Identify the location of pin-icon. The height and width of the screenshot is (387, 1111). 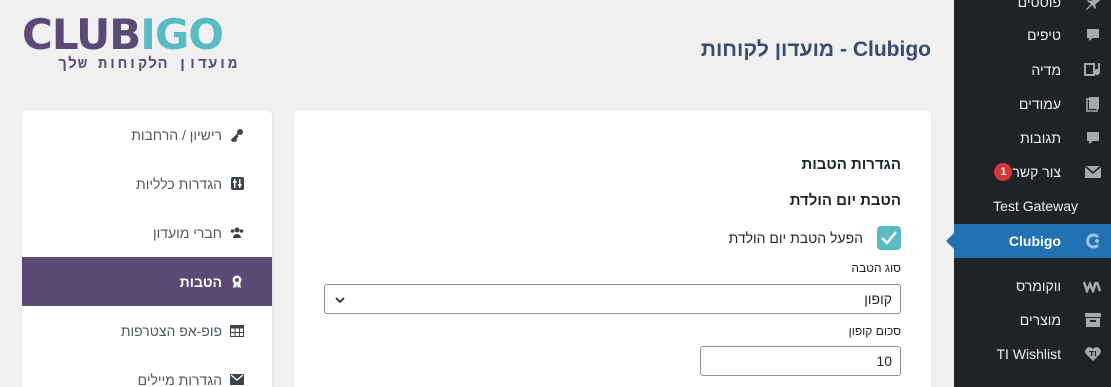
(1093, 6).